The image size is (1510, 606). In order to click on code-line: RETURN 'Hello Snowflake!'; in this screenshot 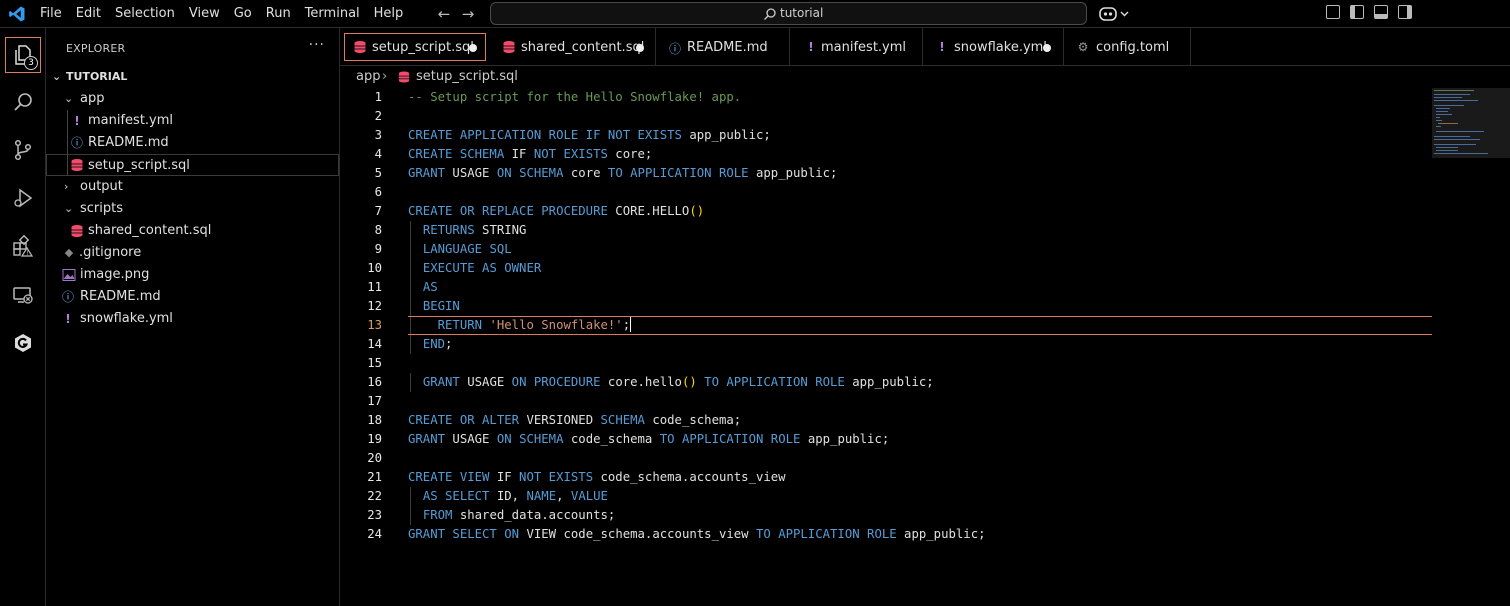, I will do `click(534, 324)`.